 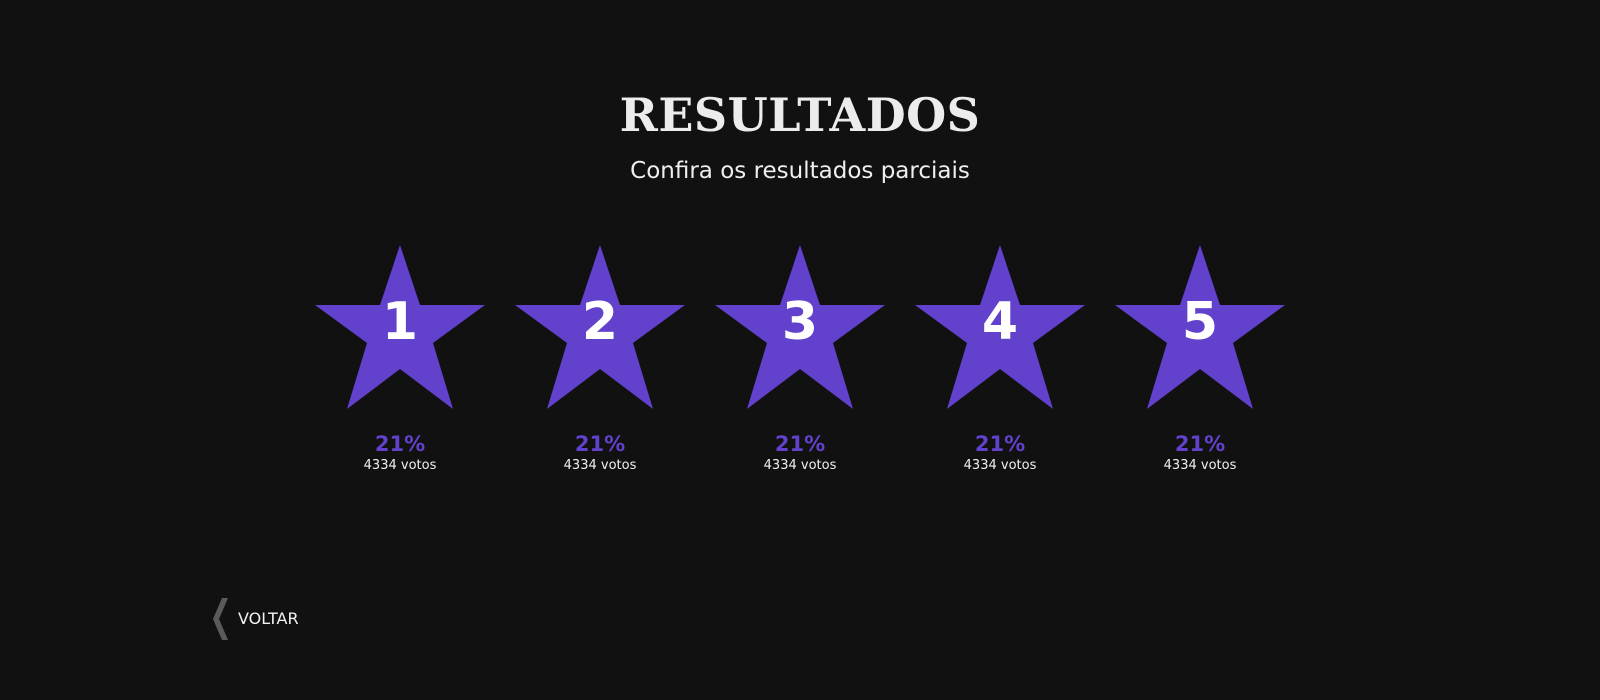 I want to click on rating-number: 1, so click(x=400, y=322).